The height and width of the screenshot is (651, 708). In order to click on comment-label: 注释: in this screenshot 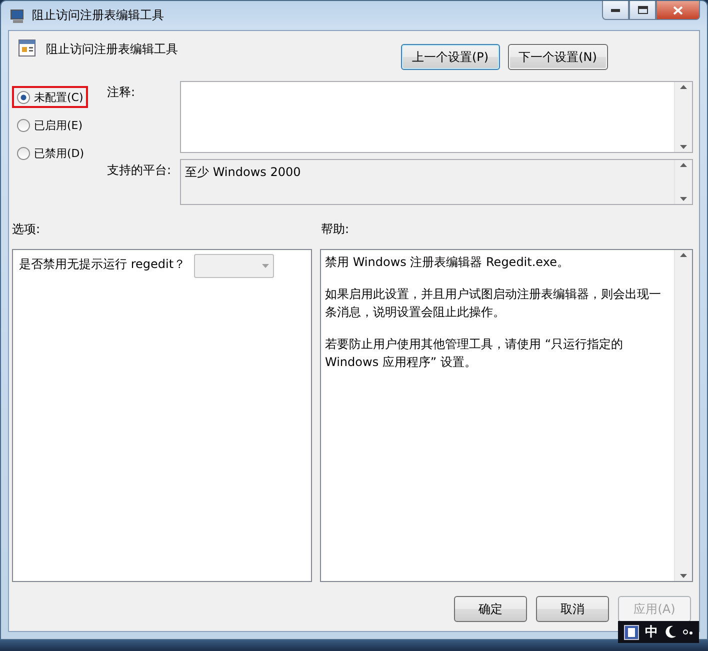, I will do `click(121, 92)`.